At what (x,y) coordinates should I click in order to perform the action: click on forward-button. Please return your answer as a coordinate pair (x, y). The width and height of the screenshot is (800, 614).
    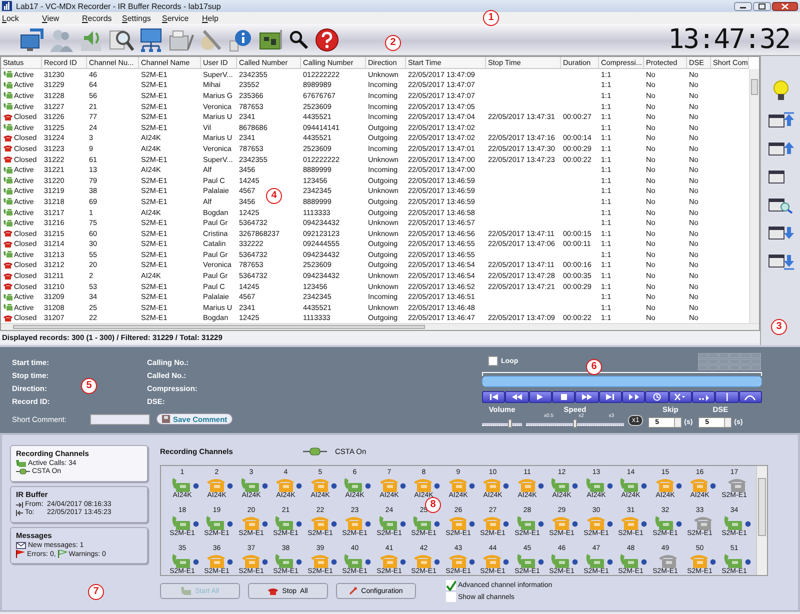
    Looking at the image, I should click on (587, 397).